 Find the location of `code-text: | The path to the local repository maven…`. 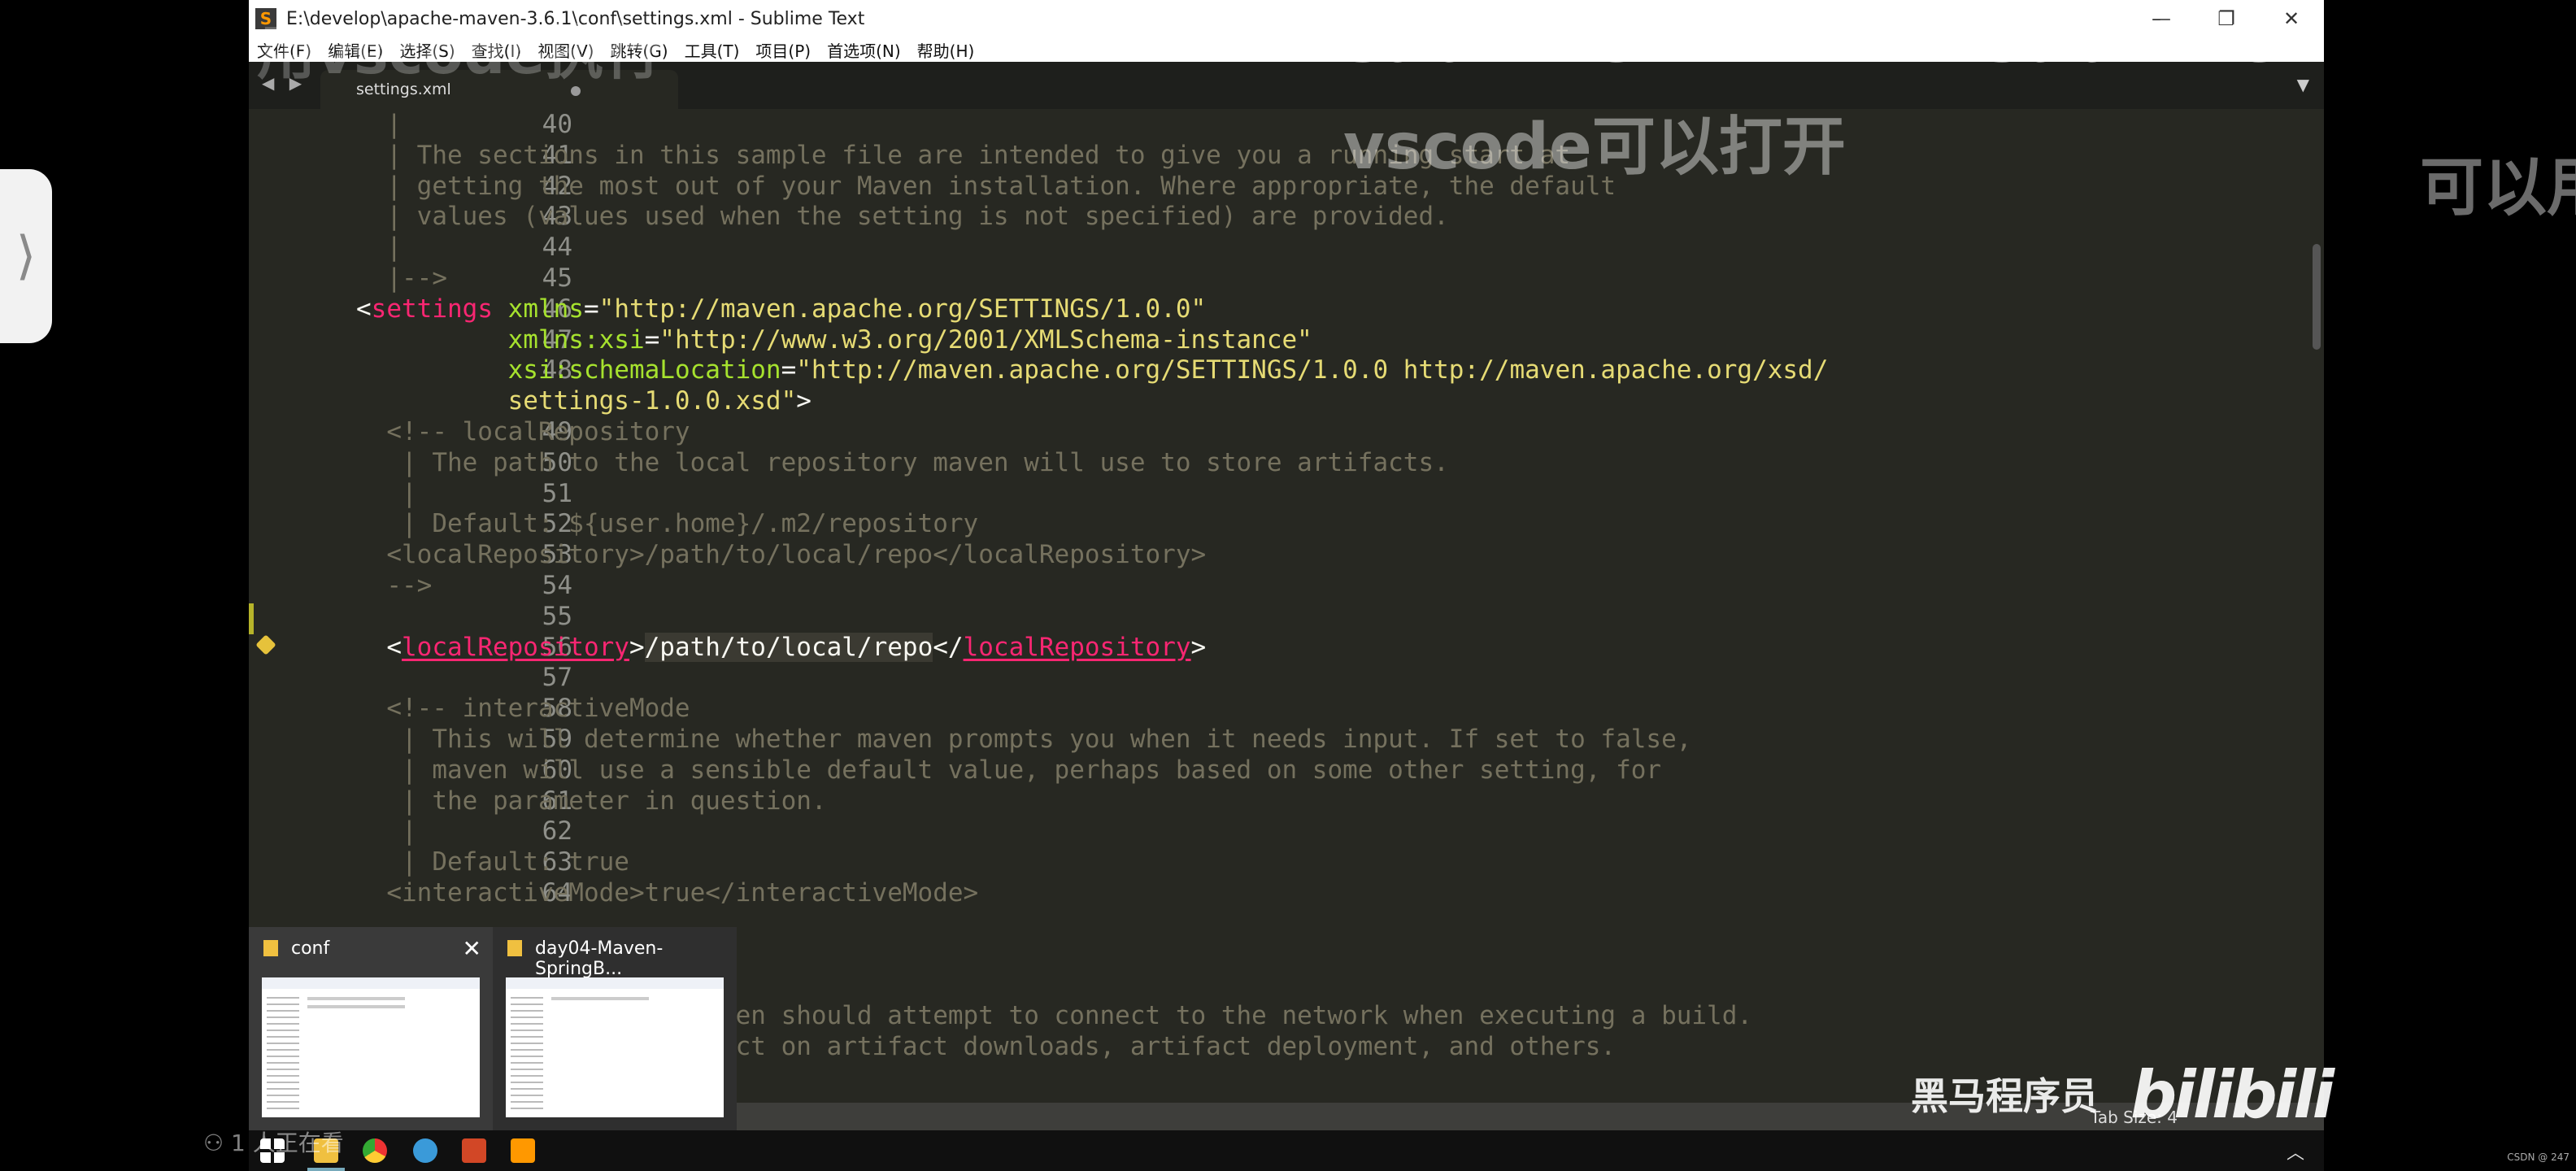

code-text: | The path to the local repository maven… is located at coordinates (903, 463).